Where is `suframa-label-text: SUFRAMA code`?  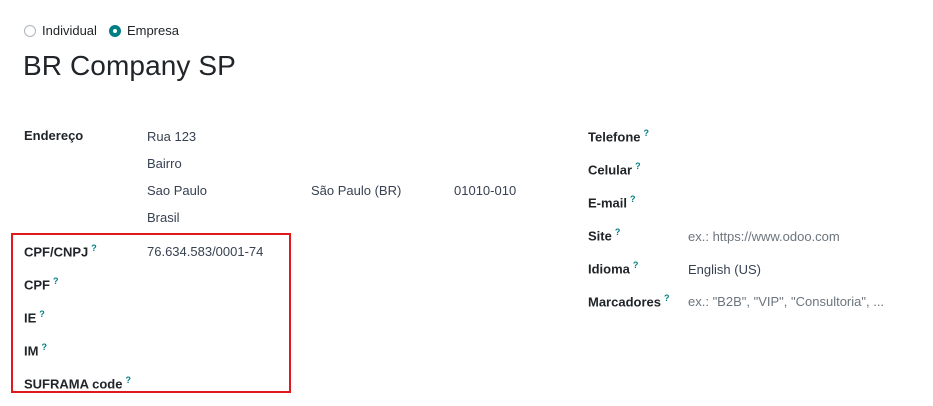
suframa-label-text: SUFRAMA code is located at coordinates (73, 384).